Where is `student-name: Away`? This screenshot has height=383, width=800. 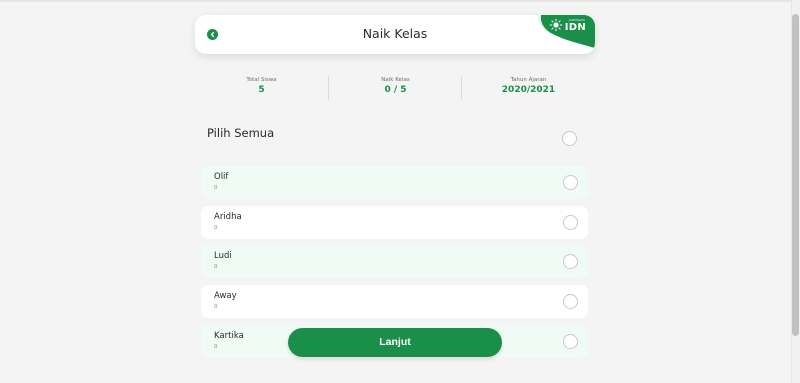
student-name: Away is located at coordinates (225, 296).